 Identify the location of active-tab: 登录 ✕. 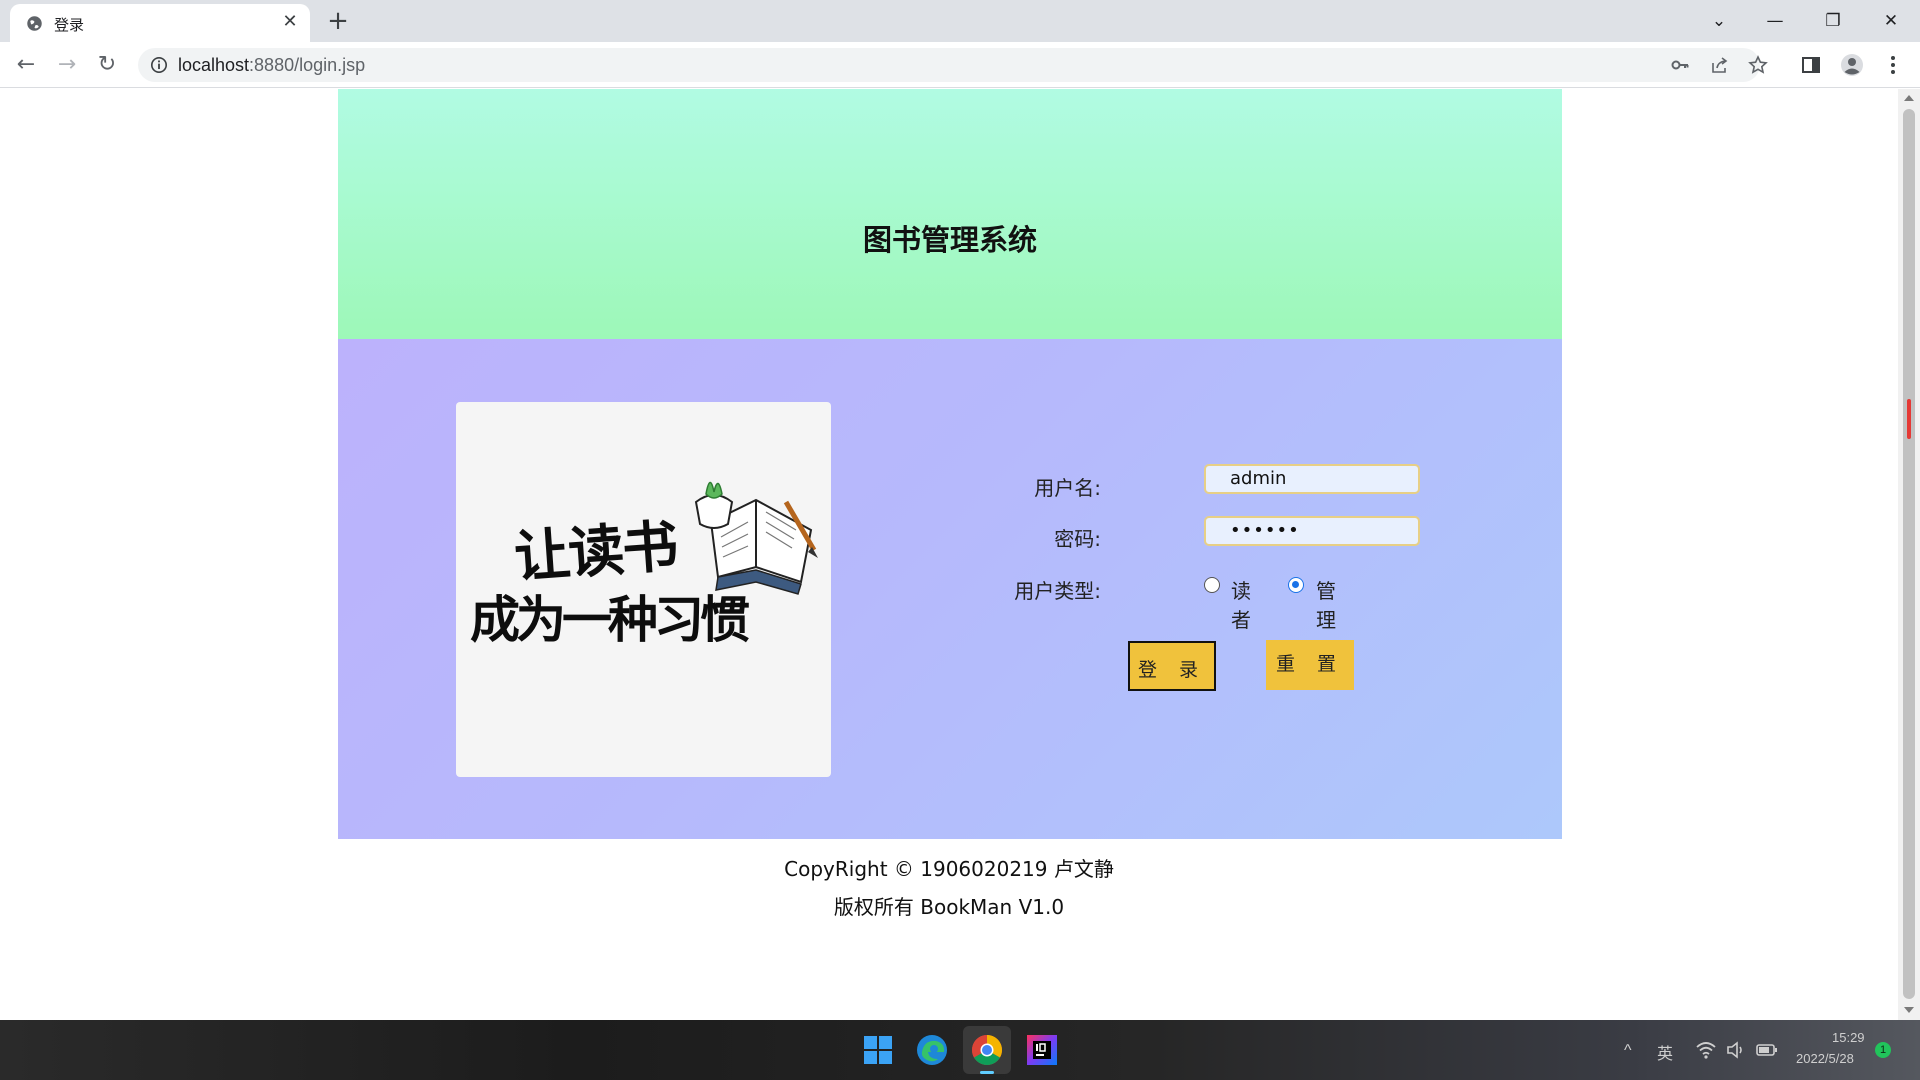
(160, 23).